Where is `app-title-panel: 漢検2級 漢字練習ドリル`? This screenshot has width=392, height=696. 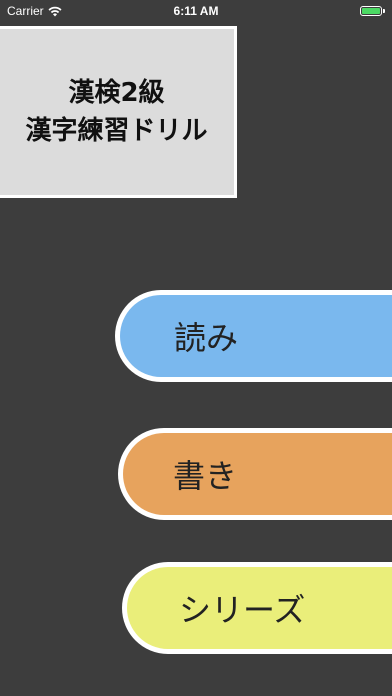 app-title-panel: 漢検2級 漢字練習ドリル is located at coordinates (118, 112).